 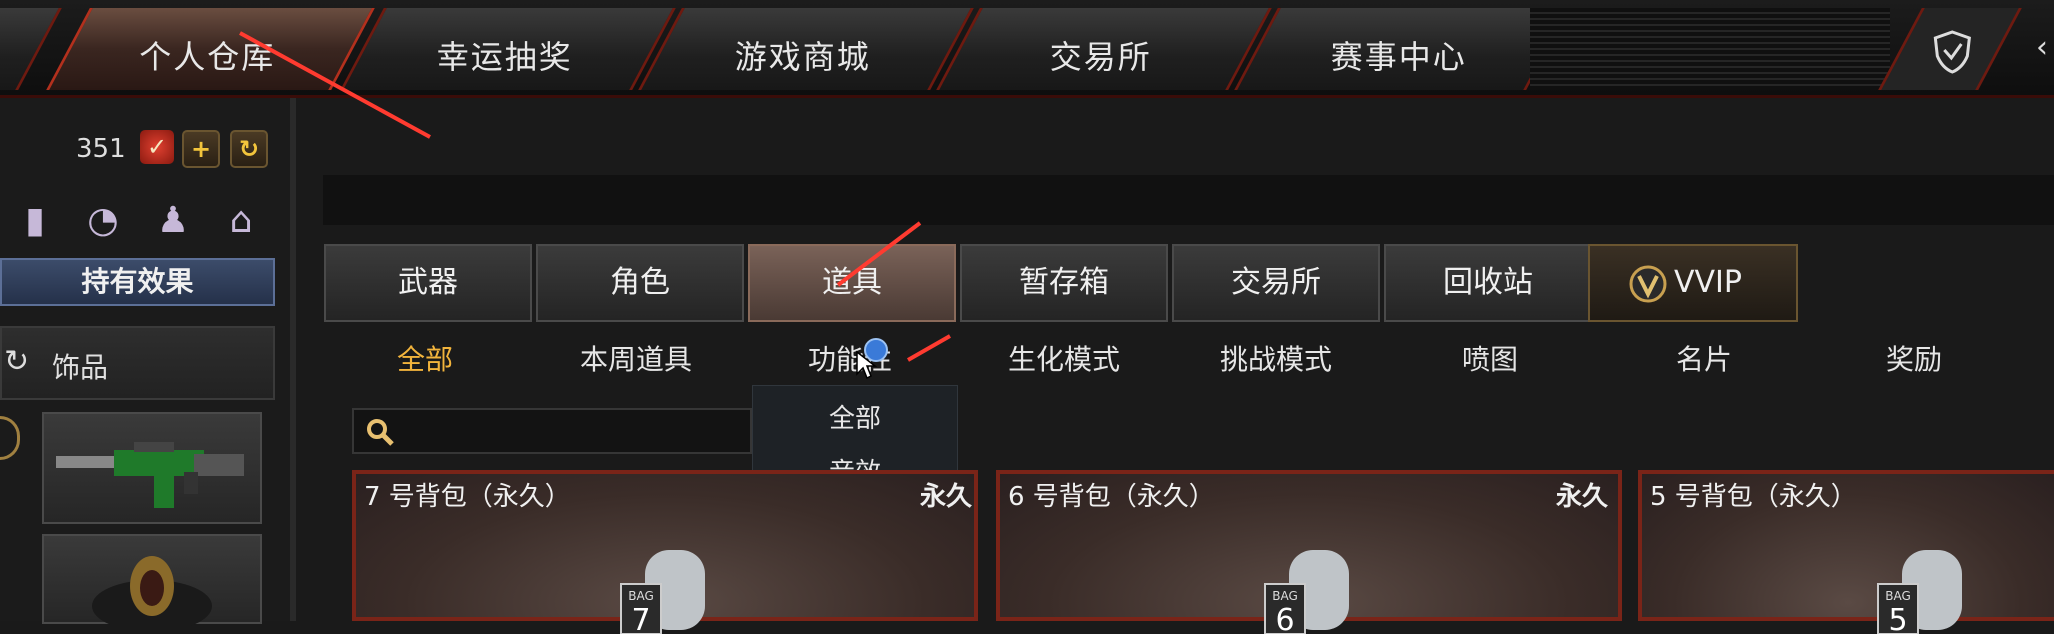 I want to click on tab-label: 赛事中心, so click(x=1398, y=57).